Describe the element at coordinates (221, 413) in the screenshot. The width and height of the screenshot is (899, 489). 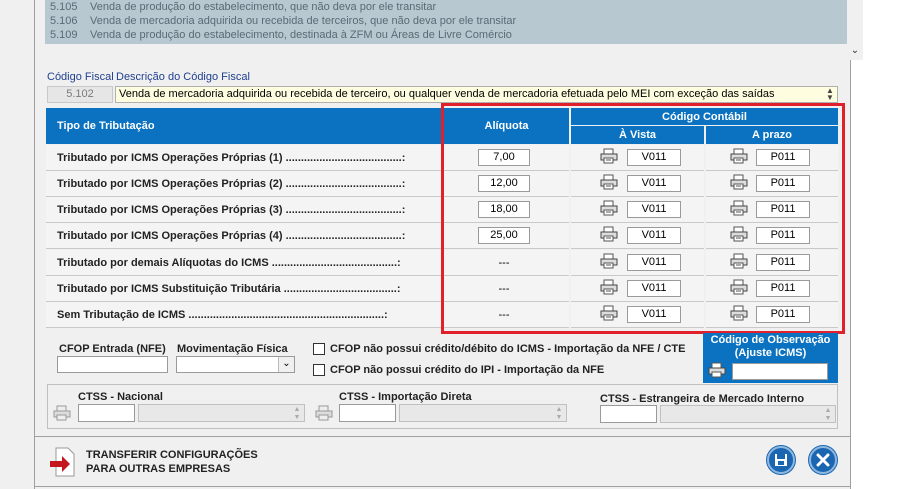
I see `ctss-nacional-desc-field: ▲ ▼` at that location.